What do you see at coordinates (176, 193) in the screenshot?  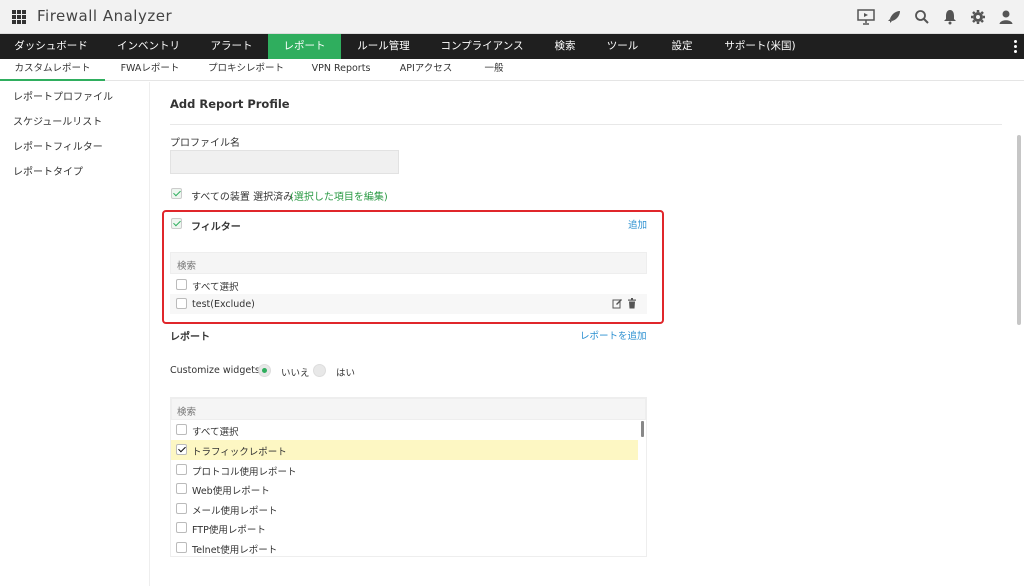 I see `devices-checkbox` at bounding box center [176, 193].